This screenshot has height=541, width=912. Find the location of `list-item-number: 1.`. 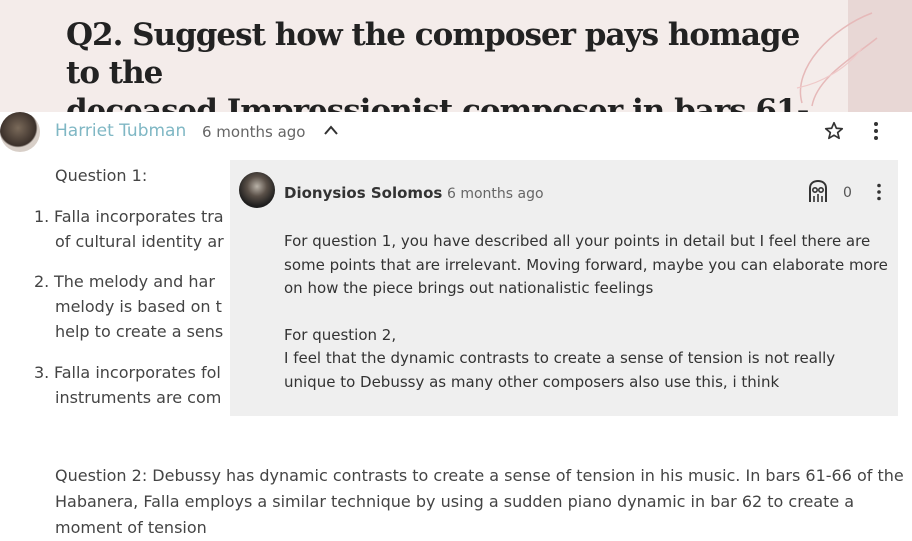

list-item-number: 1. is located at coordinates (42, 216).